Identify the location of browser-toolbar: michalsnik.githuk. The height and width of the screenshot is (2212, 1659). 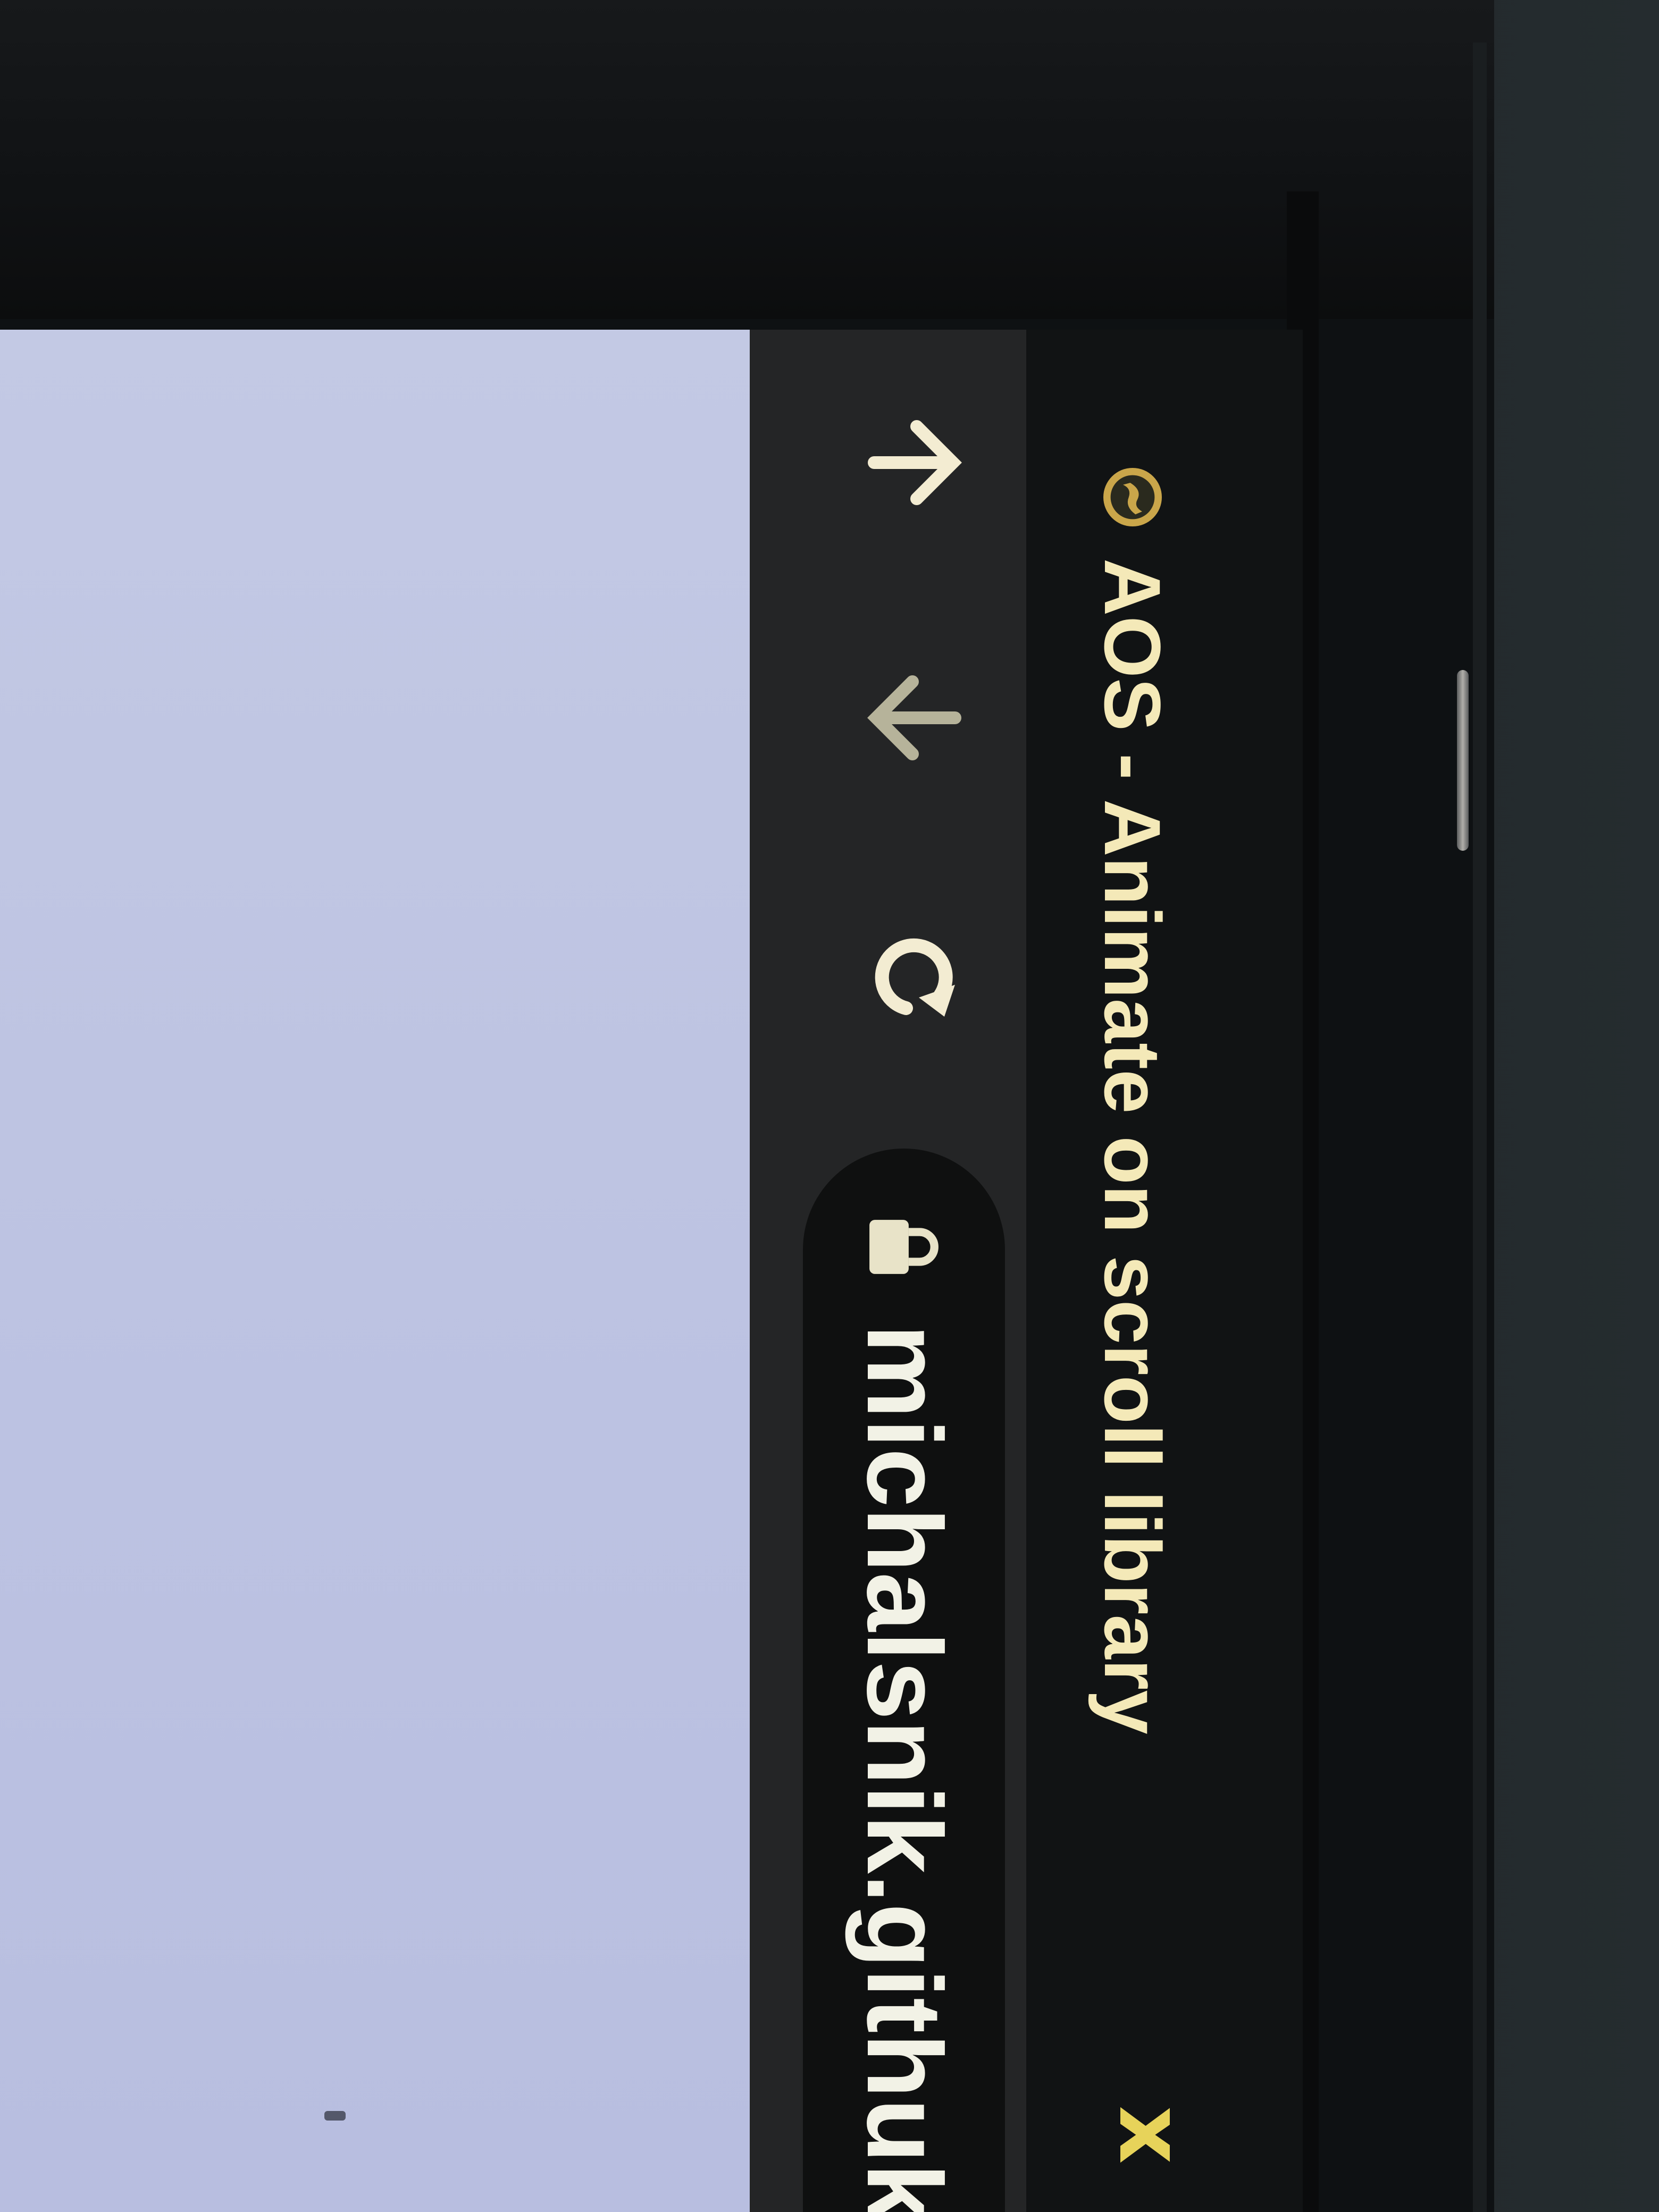
(888, 1271).